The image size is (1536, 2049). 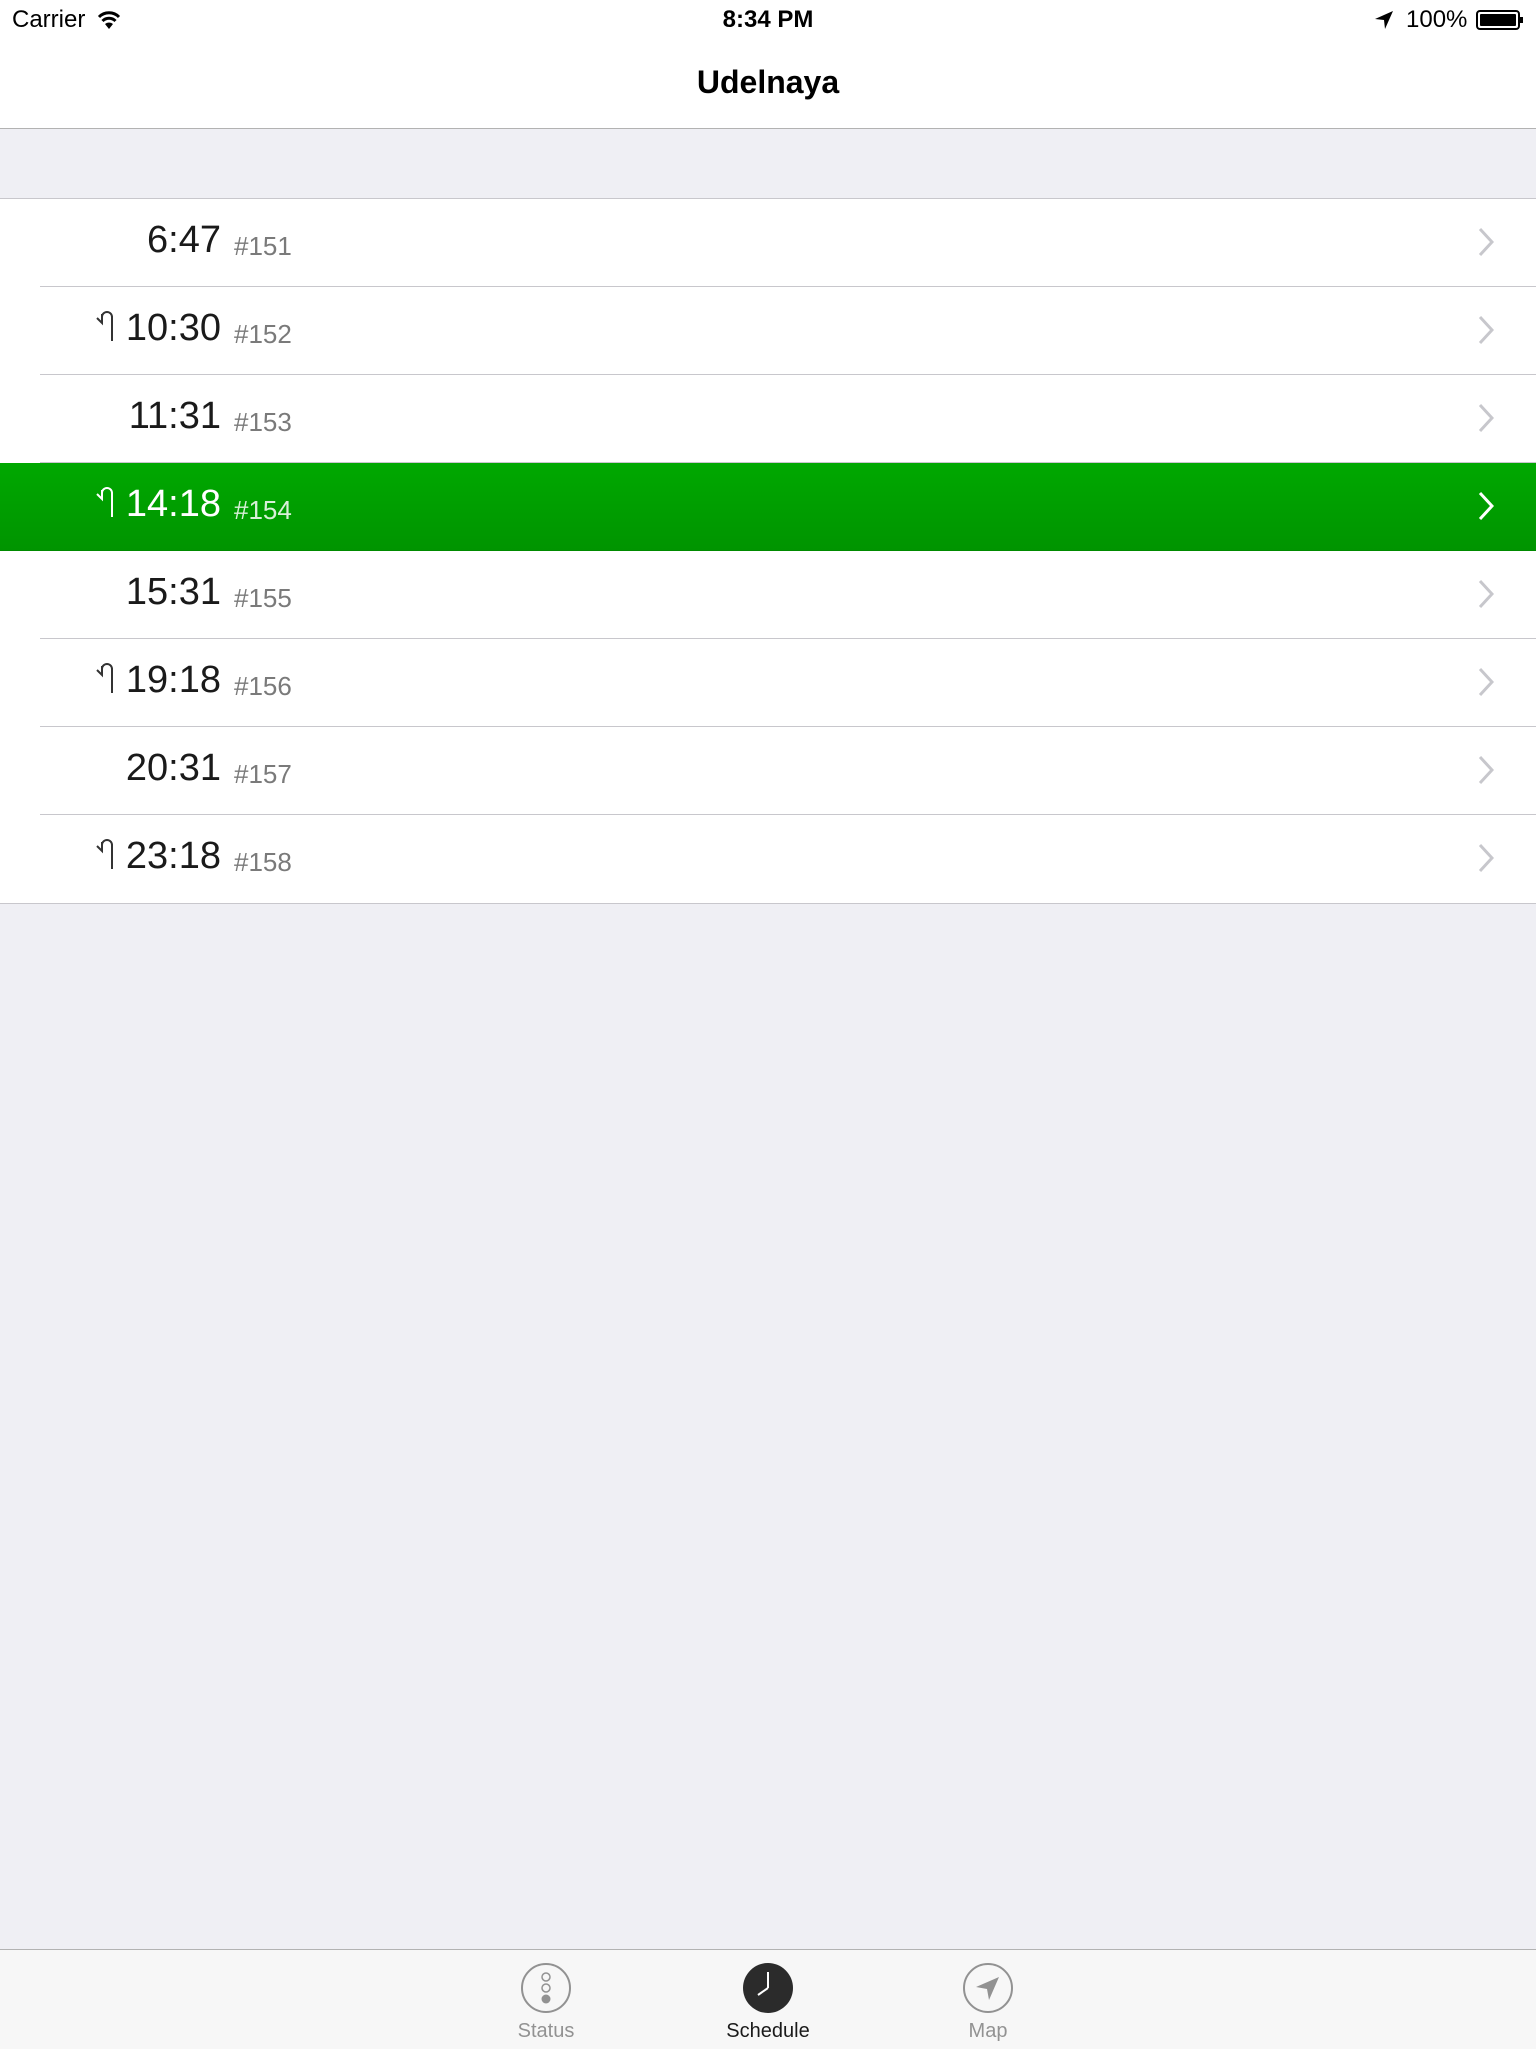 I want to click on train-number: #158, so click(x=263, y=862).